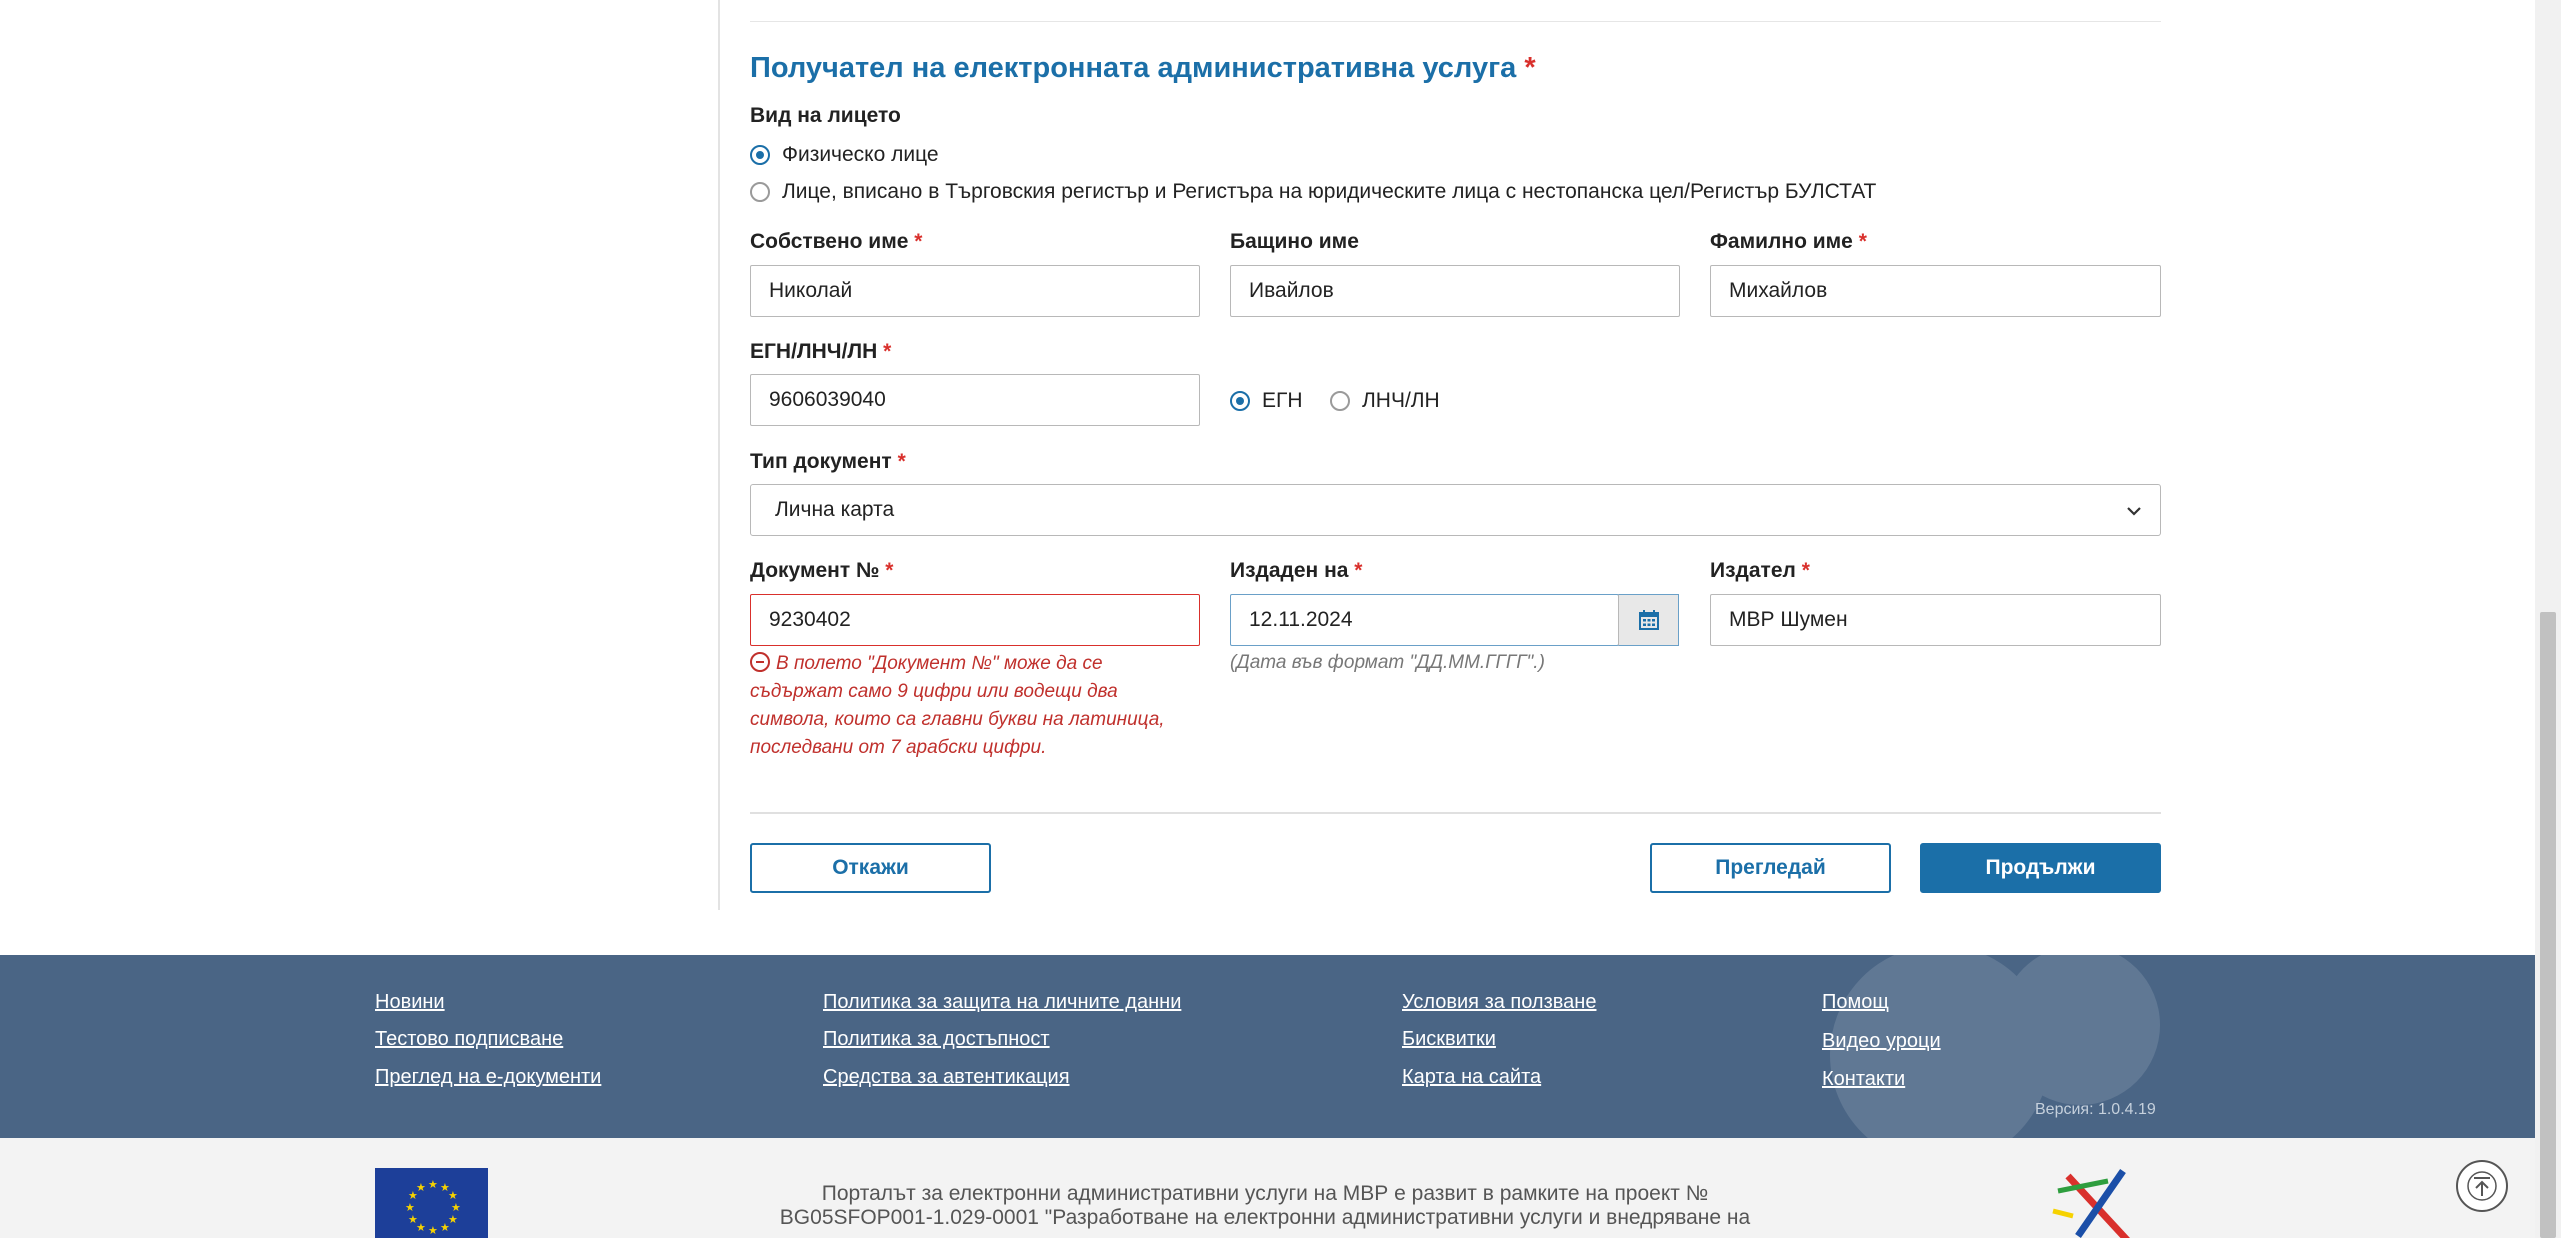 This screenshot has width=2561, height=1238. What do you see at coordinates (822, 570) in the screenshot?
I see `doc-number-label: Документ № *` at bounding box center [822, 570].